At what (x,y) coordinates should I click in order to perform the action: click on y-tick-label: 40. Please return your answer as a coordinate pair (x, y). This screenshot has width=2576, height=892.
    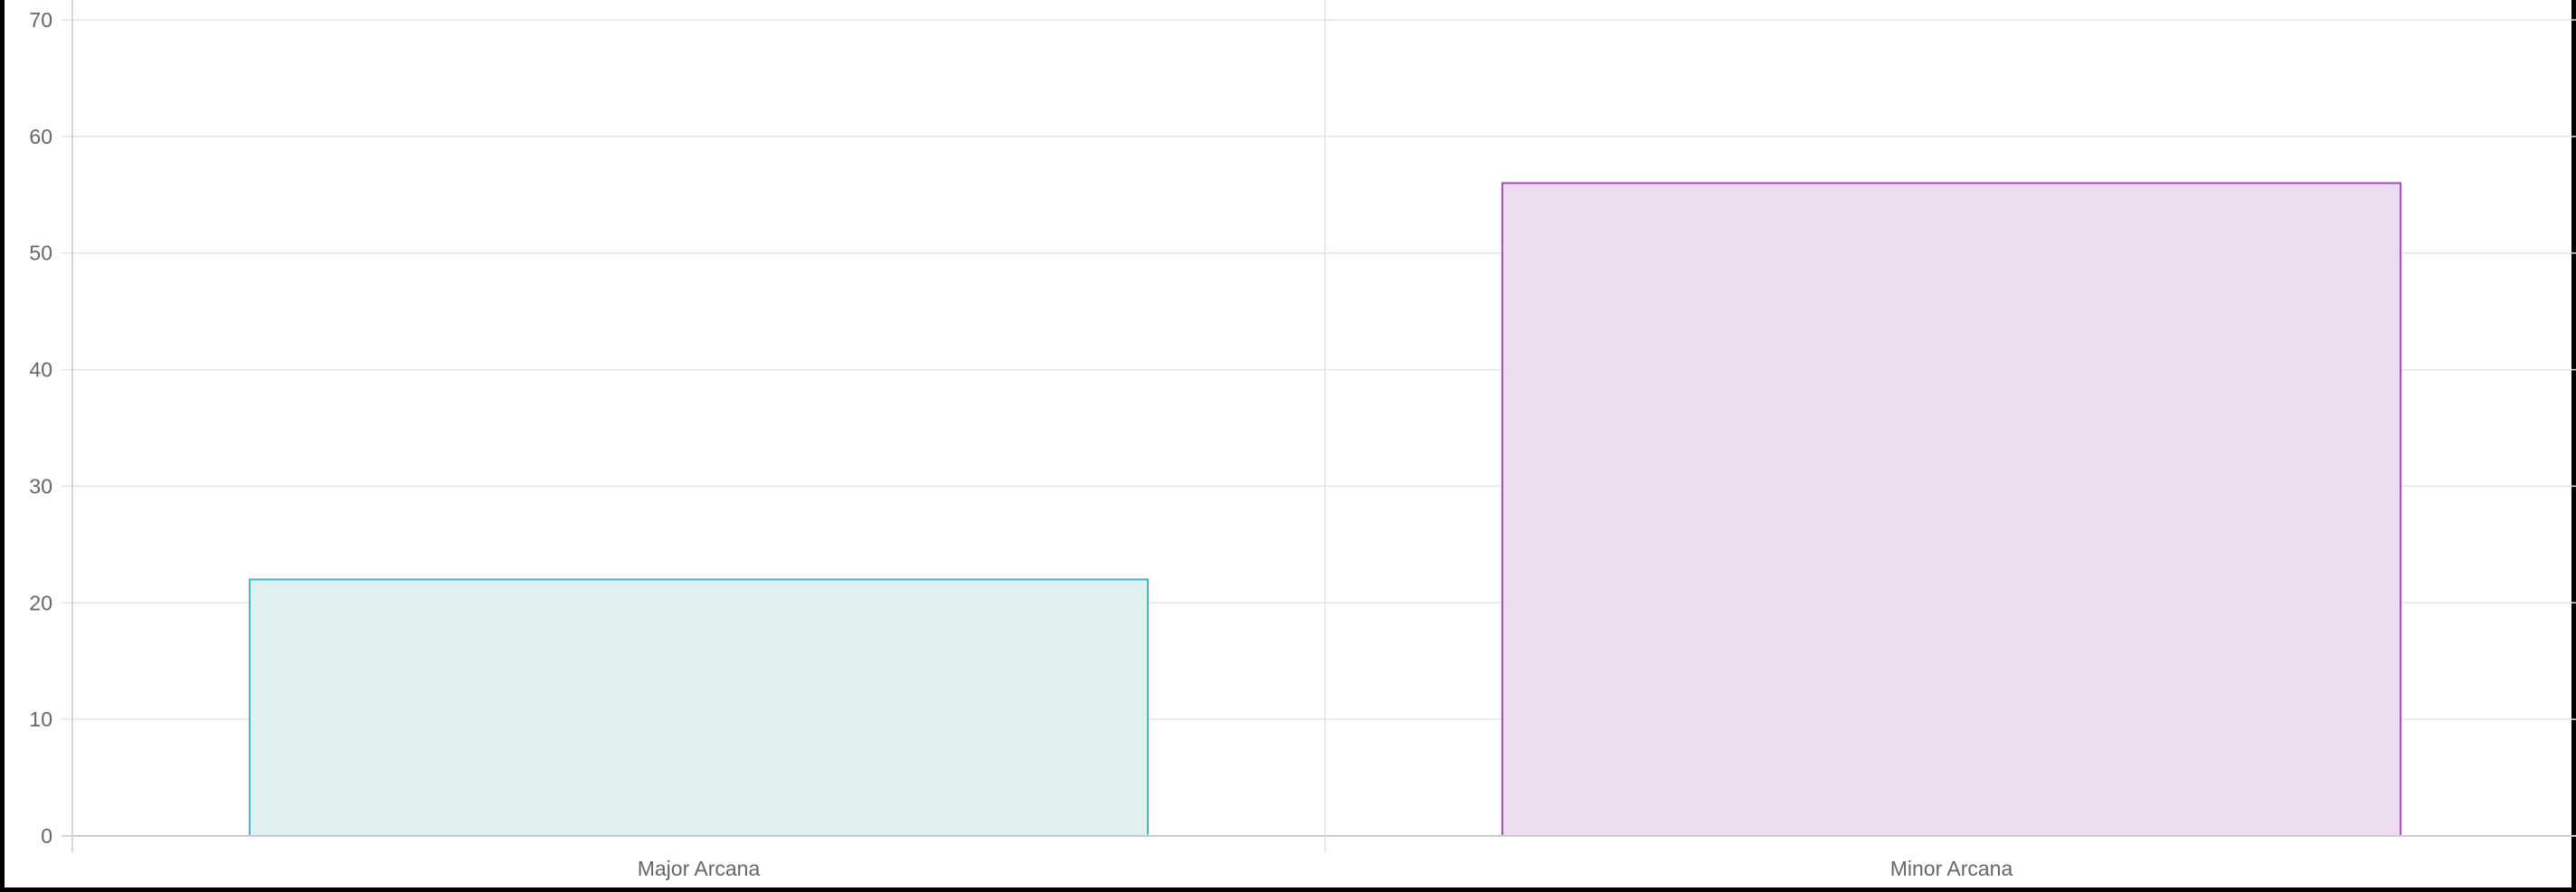
    Looking at the image, I should click on (40, 370).